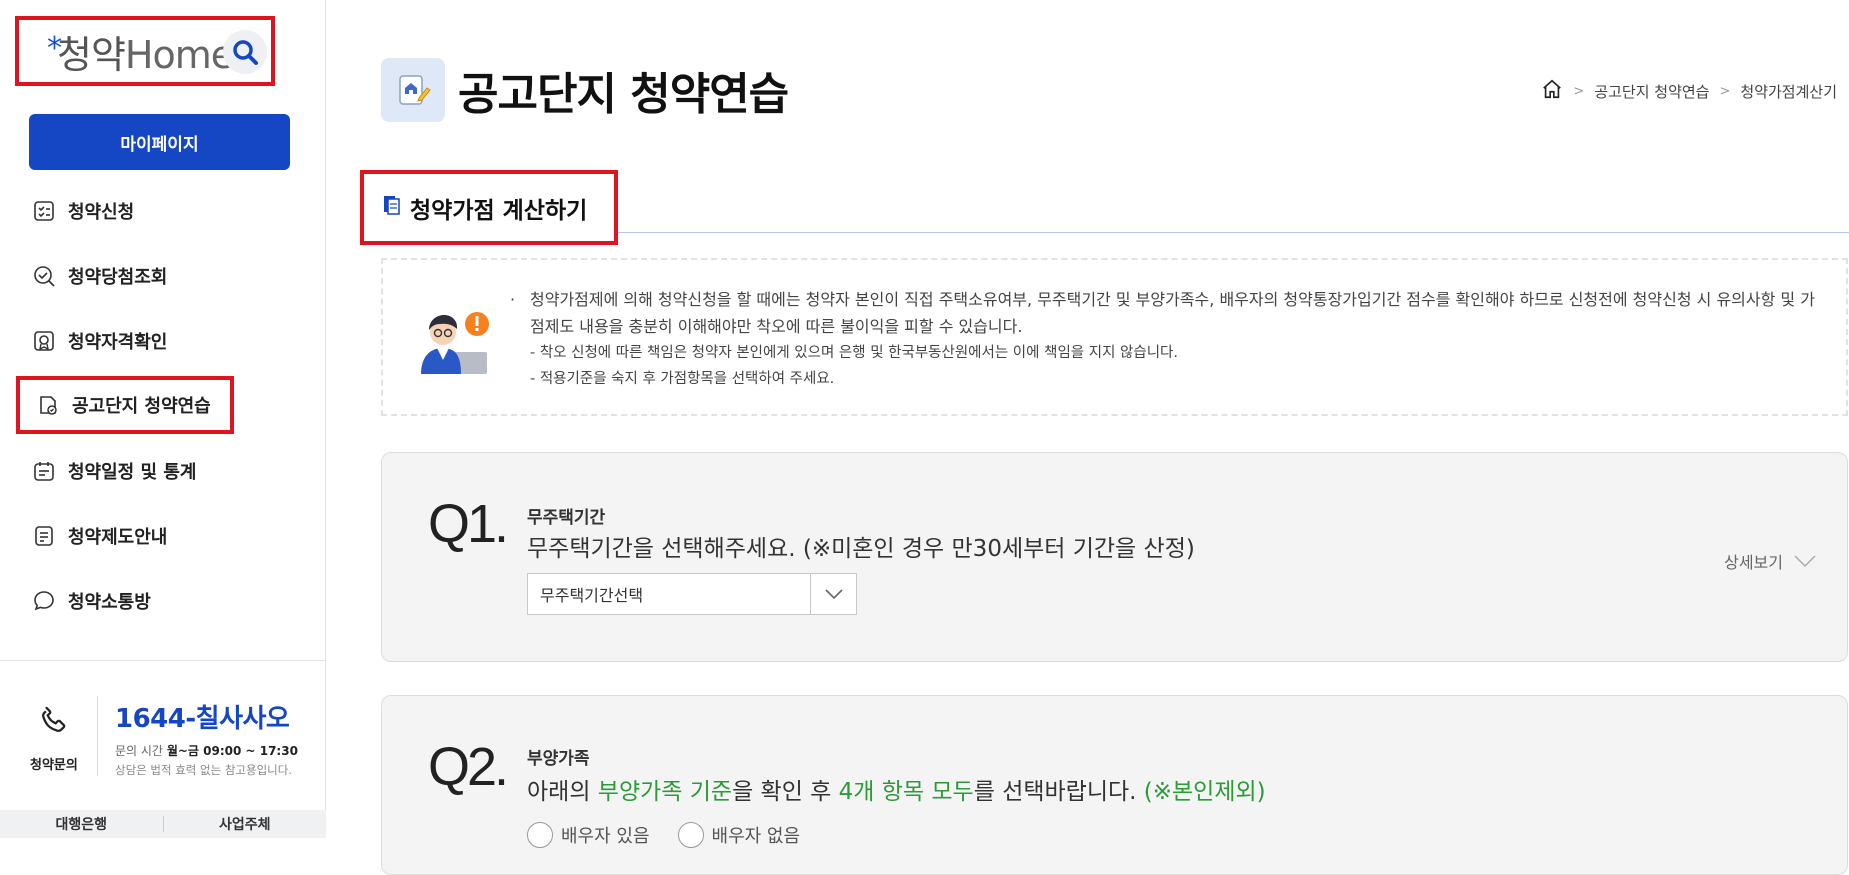  Describe the element at coordinates (453, 344) in the screenshot. I see `person-warning-illustration` at that location.